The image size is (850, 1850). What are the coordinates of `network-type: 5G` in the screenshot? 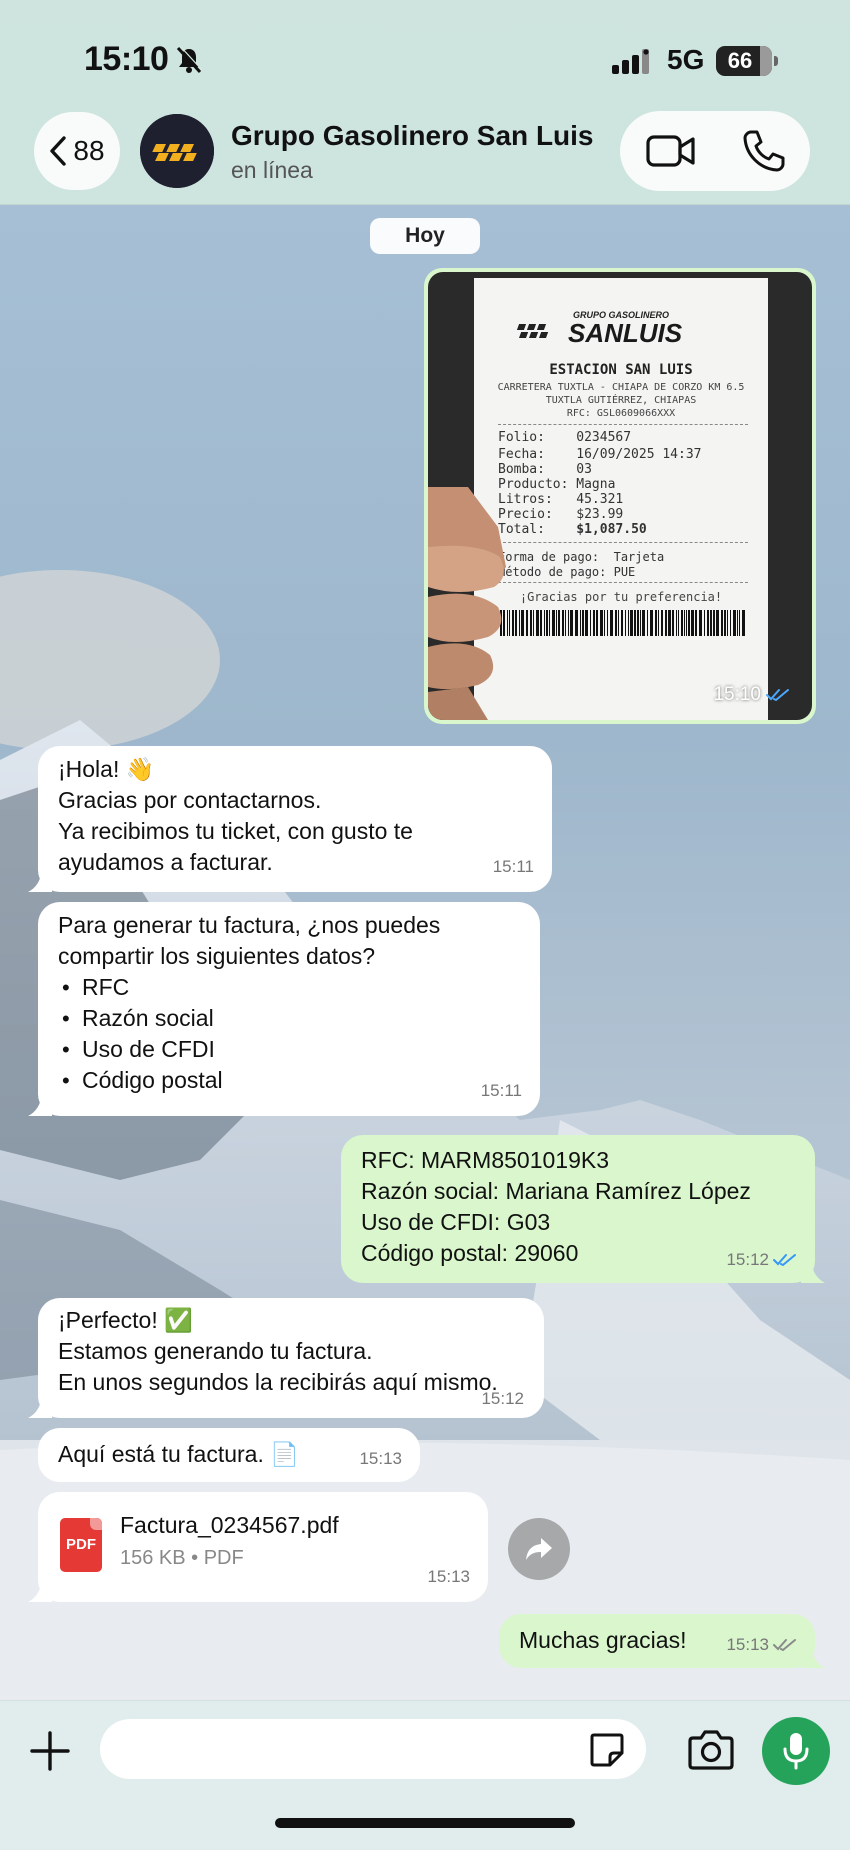 It's located at (686, 59).